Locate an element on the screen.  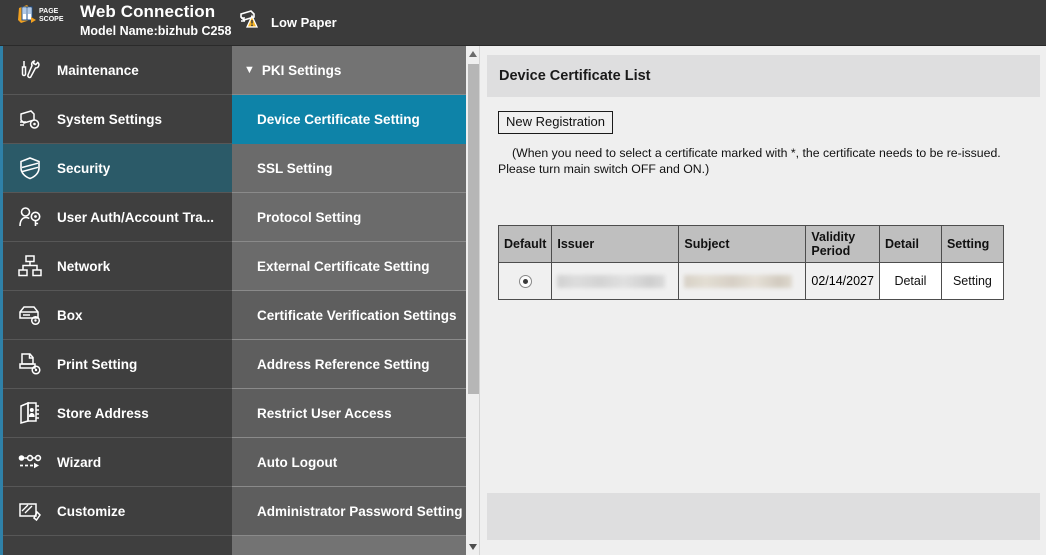
submenu-item-restrict-user-access: Restrict User Access is located at coordinates (349, 413).